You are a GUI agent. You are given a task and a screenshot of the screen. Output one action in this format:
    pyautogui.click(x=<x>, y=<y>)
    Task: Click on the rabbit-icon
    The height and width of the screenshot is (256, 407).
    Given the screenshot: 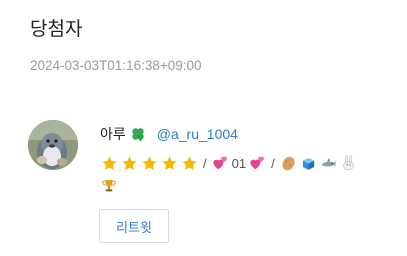 What is the action you would take?
    pyautogui.click(x=348, y=163)
    